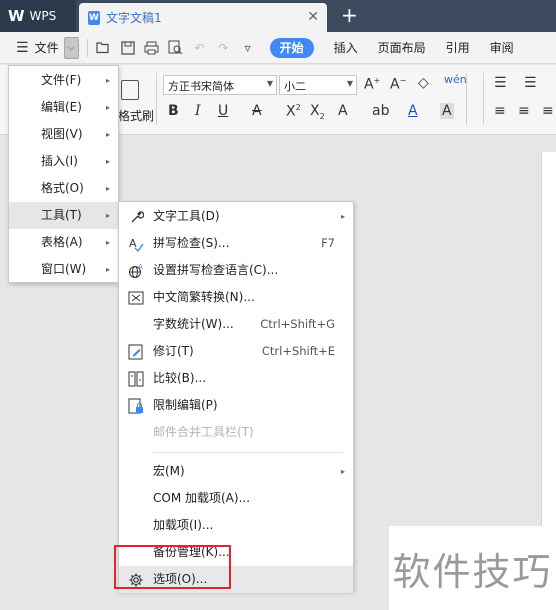  Describe the element at coordinates (236, 405) in the screenshot. I see `menu-item-restrict-edit: 限制编辑(P)` at that location.